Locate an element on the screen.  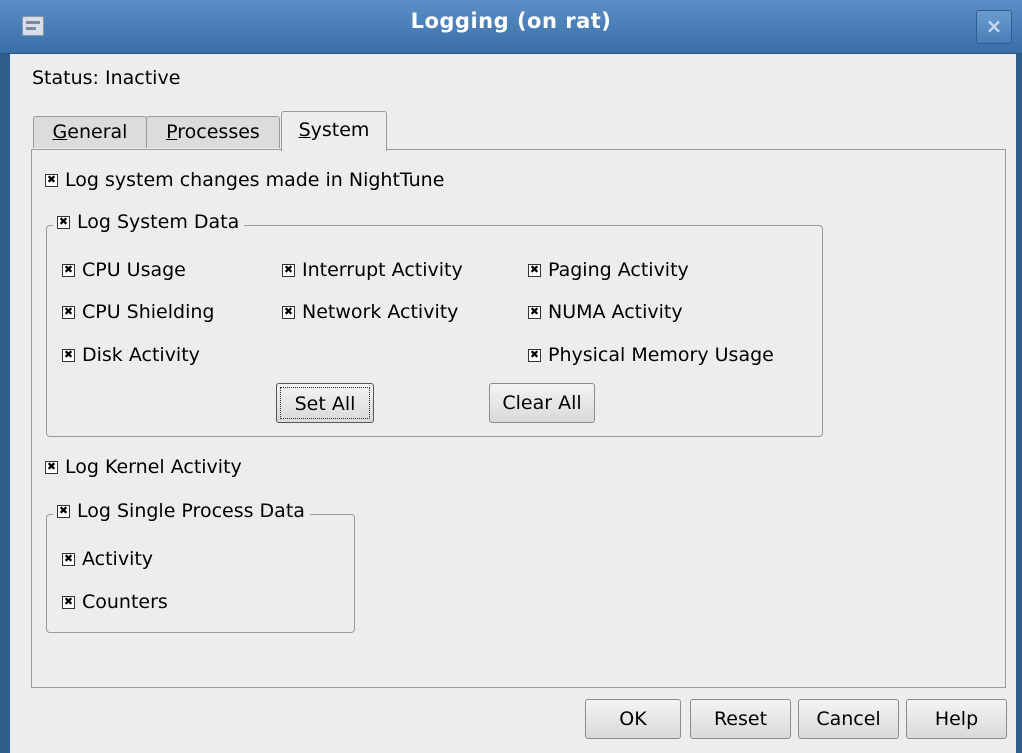
physical-memory-usage-label: Physical Memory Usage is located at coordinates (661, 355).